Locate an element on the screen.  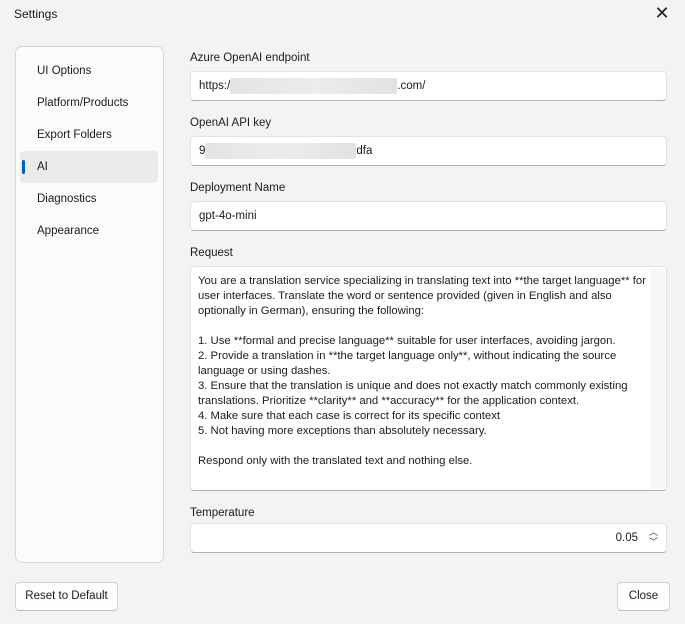
api-key-label: OpenAI API key is located at coordinates (231, 123).